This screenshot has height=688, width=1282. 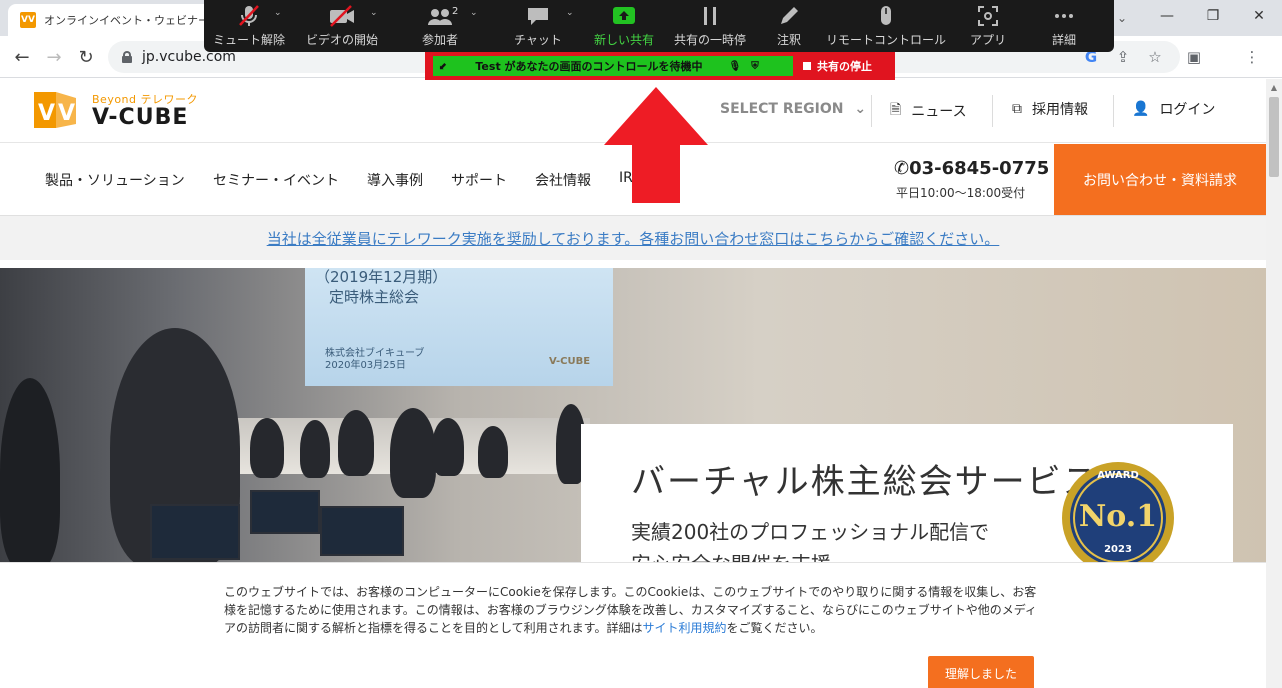 I want to click on participants-button: ⌄ 2 参加者, so click(x=440, y=26).